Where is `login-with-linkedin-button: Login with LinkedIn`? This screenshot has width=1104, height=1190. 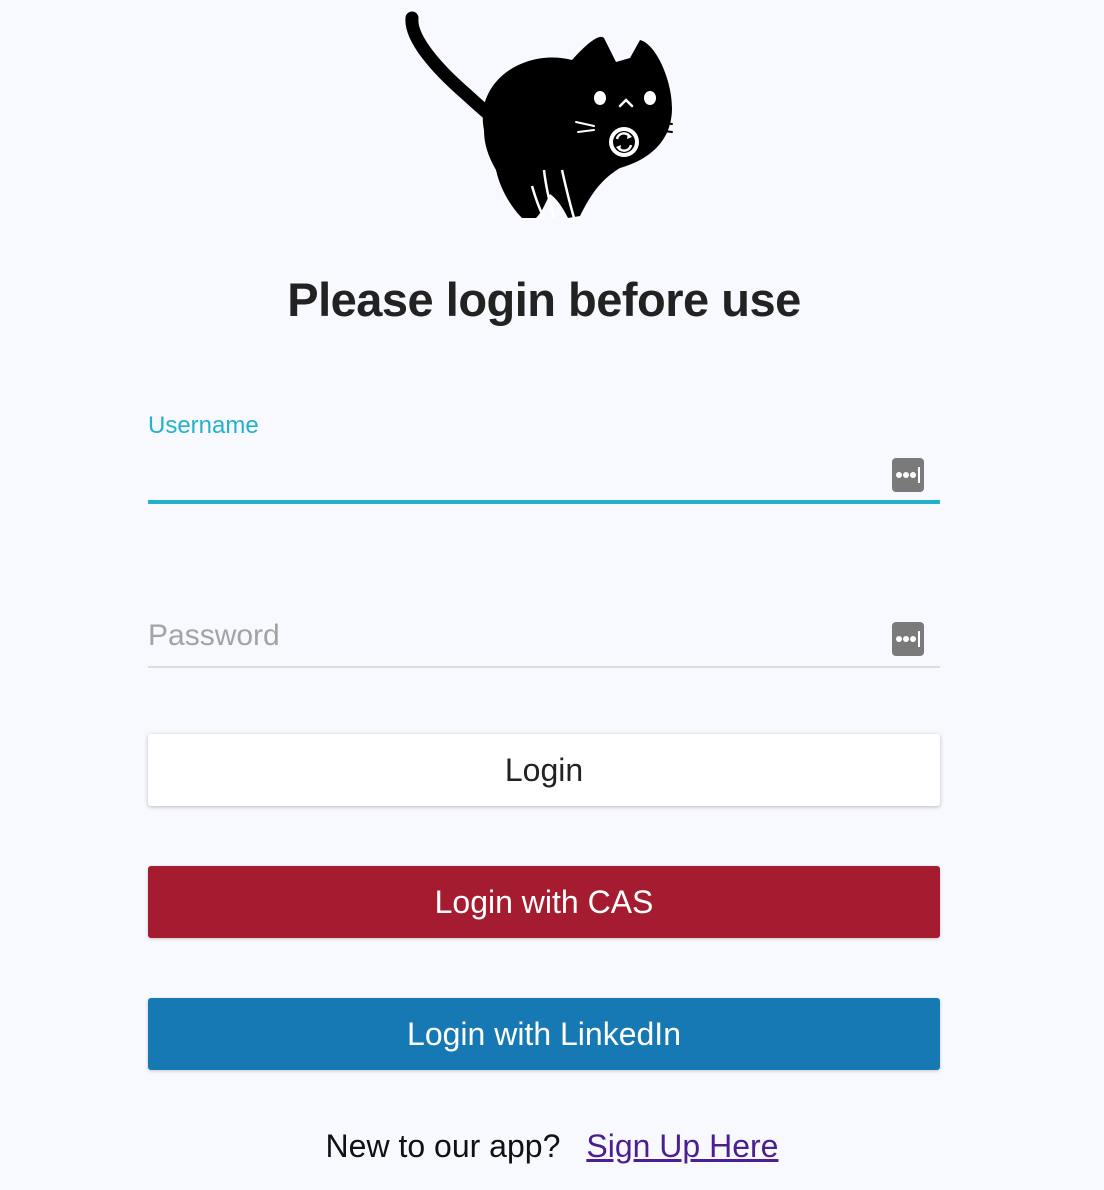
login-with-linkedin-button: Login with LinkedIn is located at coordinates (544, 1034).